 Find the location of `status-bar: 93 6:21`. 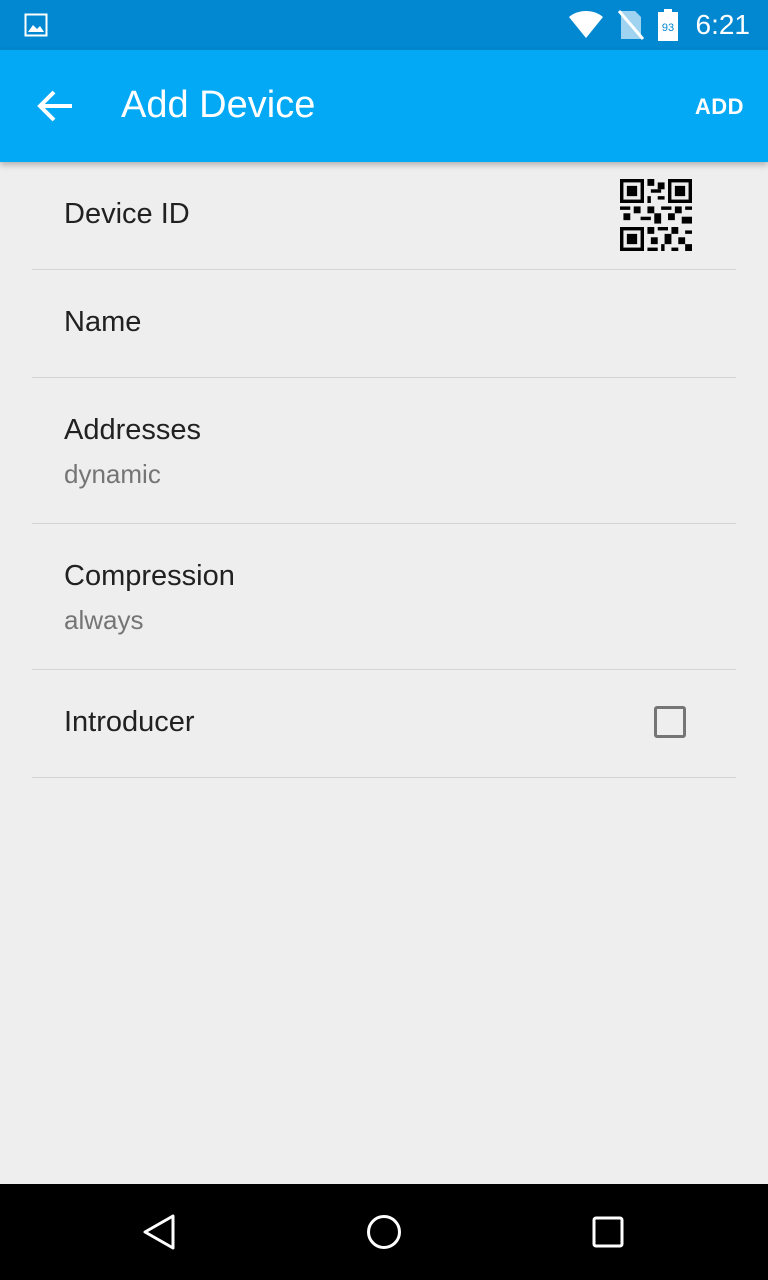

status-bar: 93 6:21 is located at coordinates (384, 25).